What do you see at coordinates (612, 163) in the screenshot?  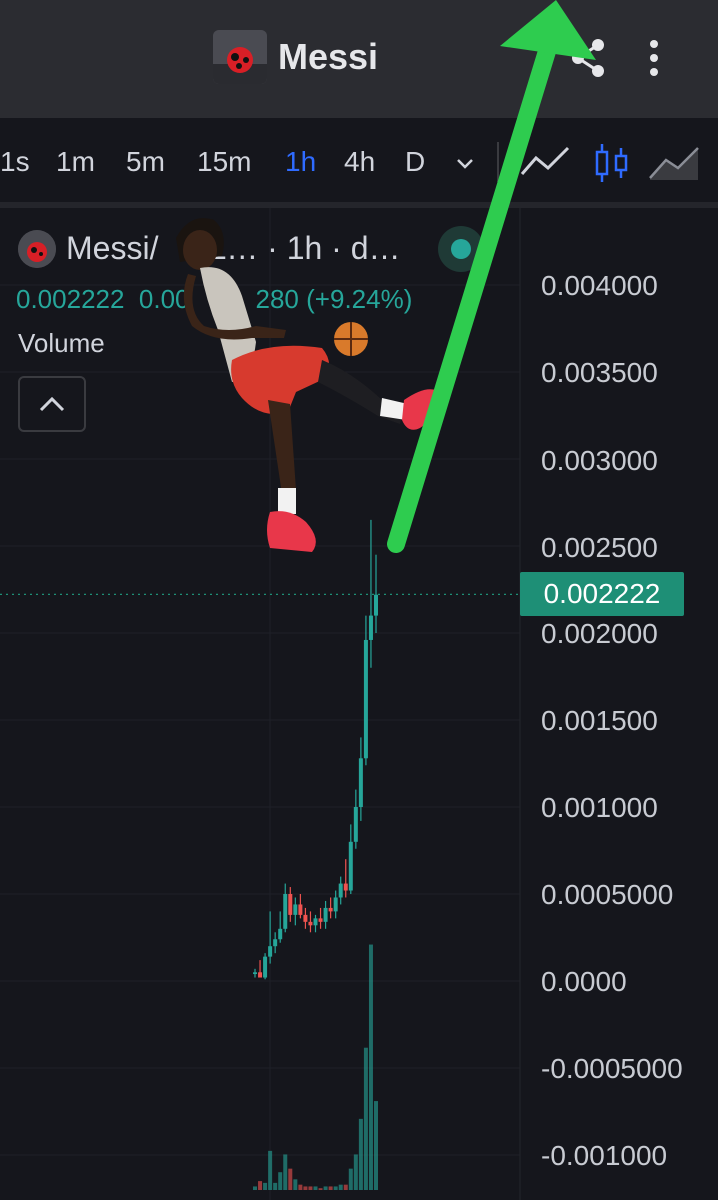 I see `candlestick-icon` at bounding box center [612, 163].